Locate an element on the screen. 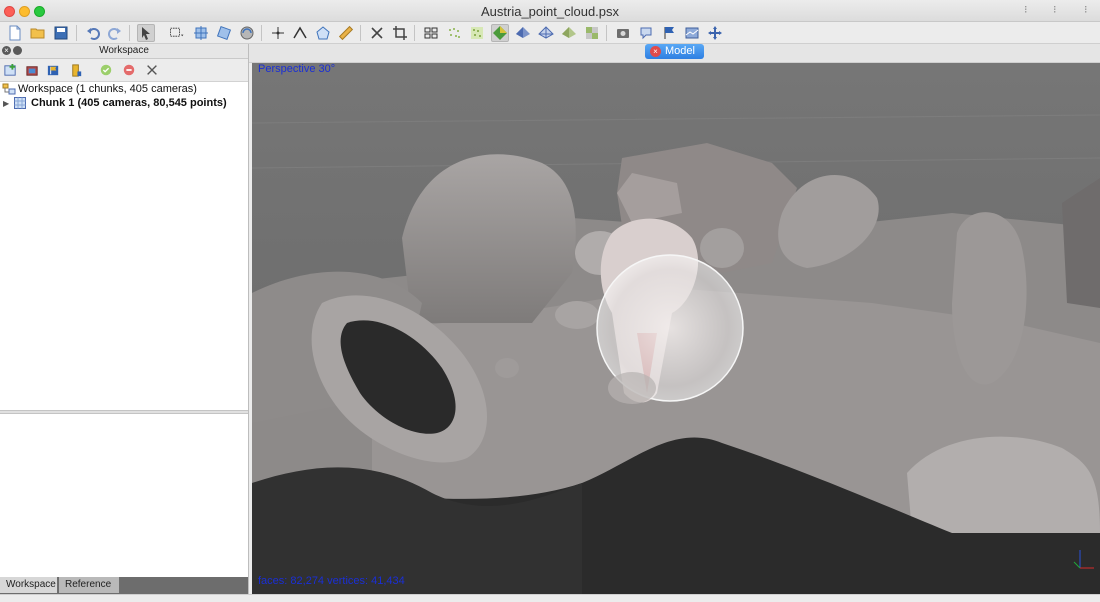  draw-polyline-icon is located at coordinates (300, 33).